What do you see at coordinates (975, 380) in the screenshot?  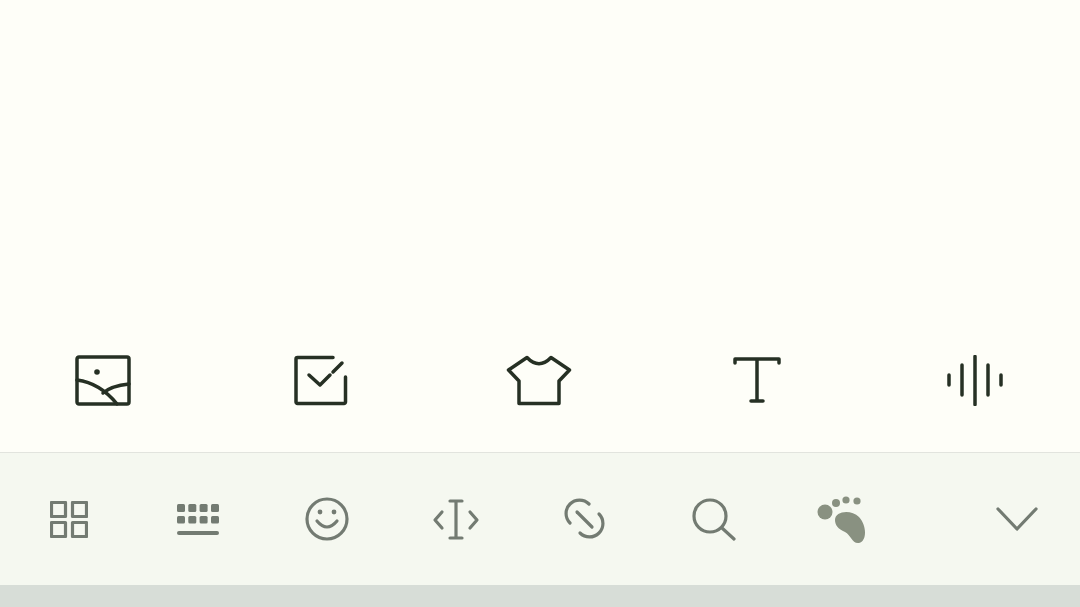 I see `sound-wave-icon` at bounding box center [975, 380].